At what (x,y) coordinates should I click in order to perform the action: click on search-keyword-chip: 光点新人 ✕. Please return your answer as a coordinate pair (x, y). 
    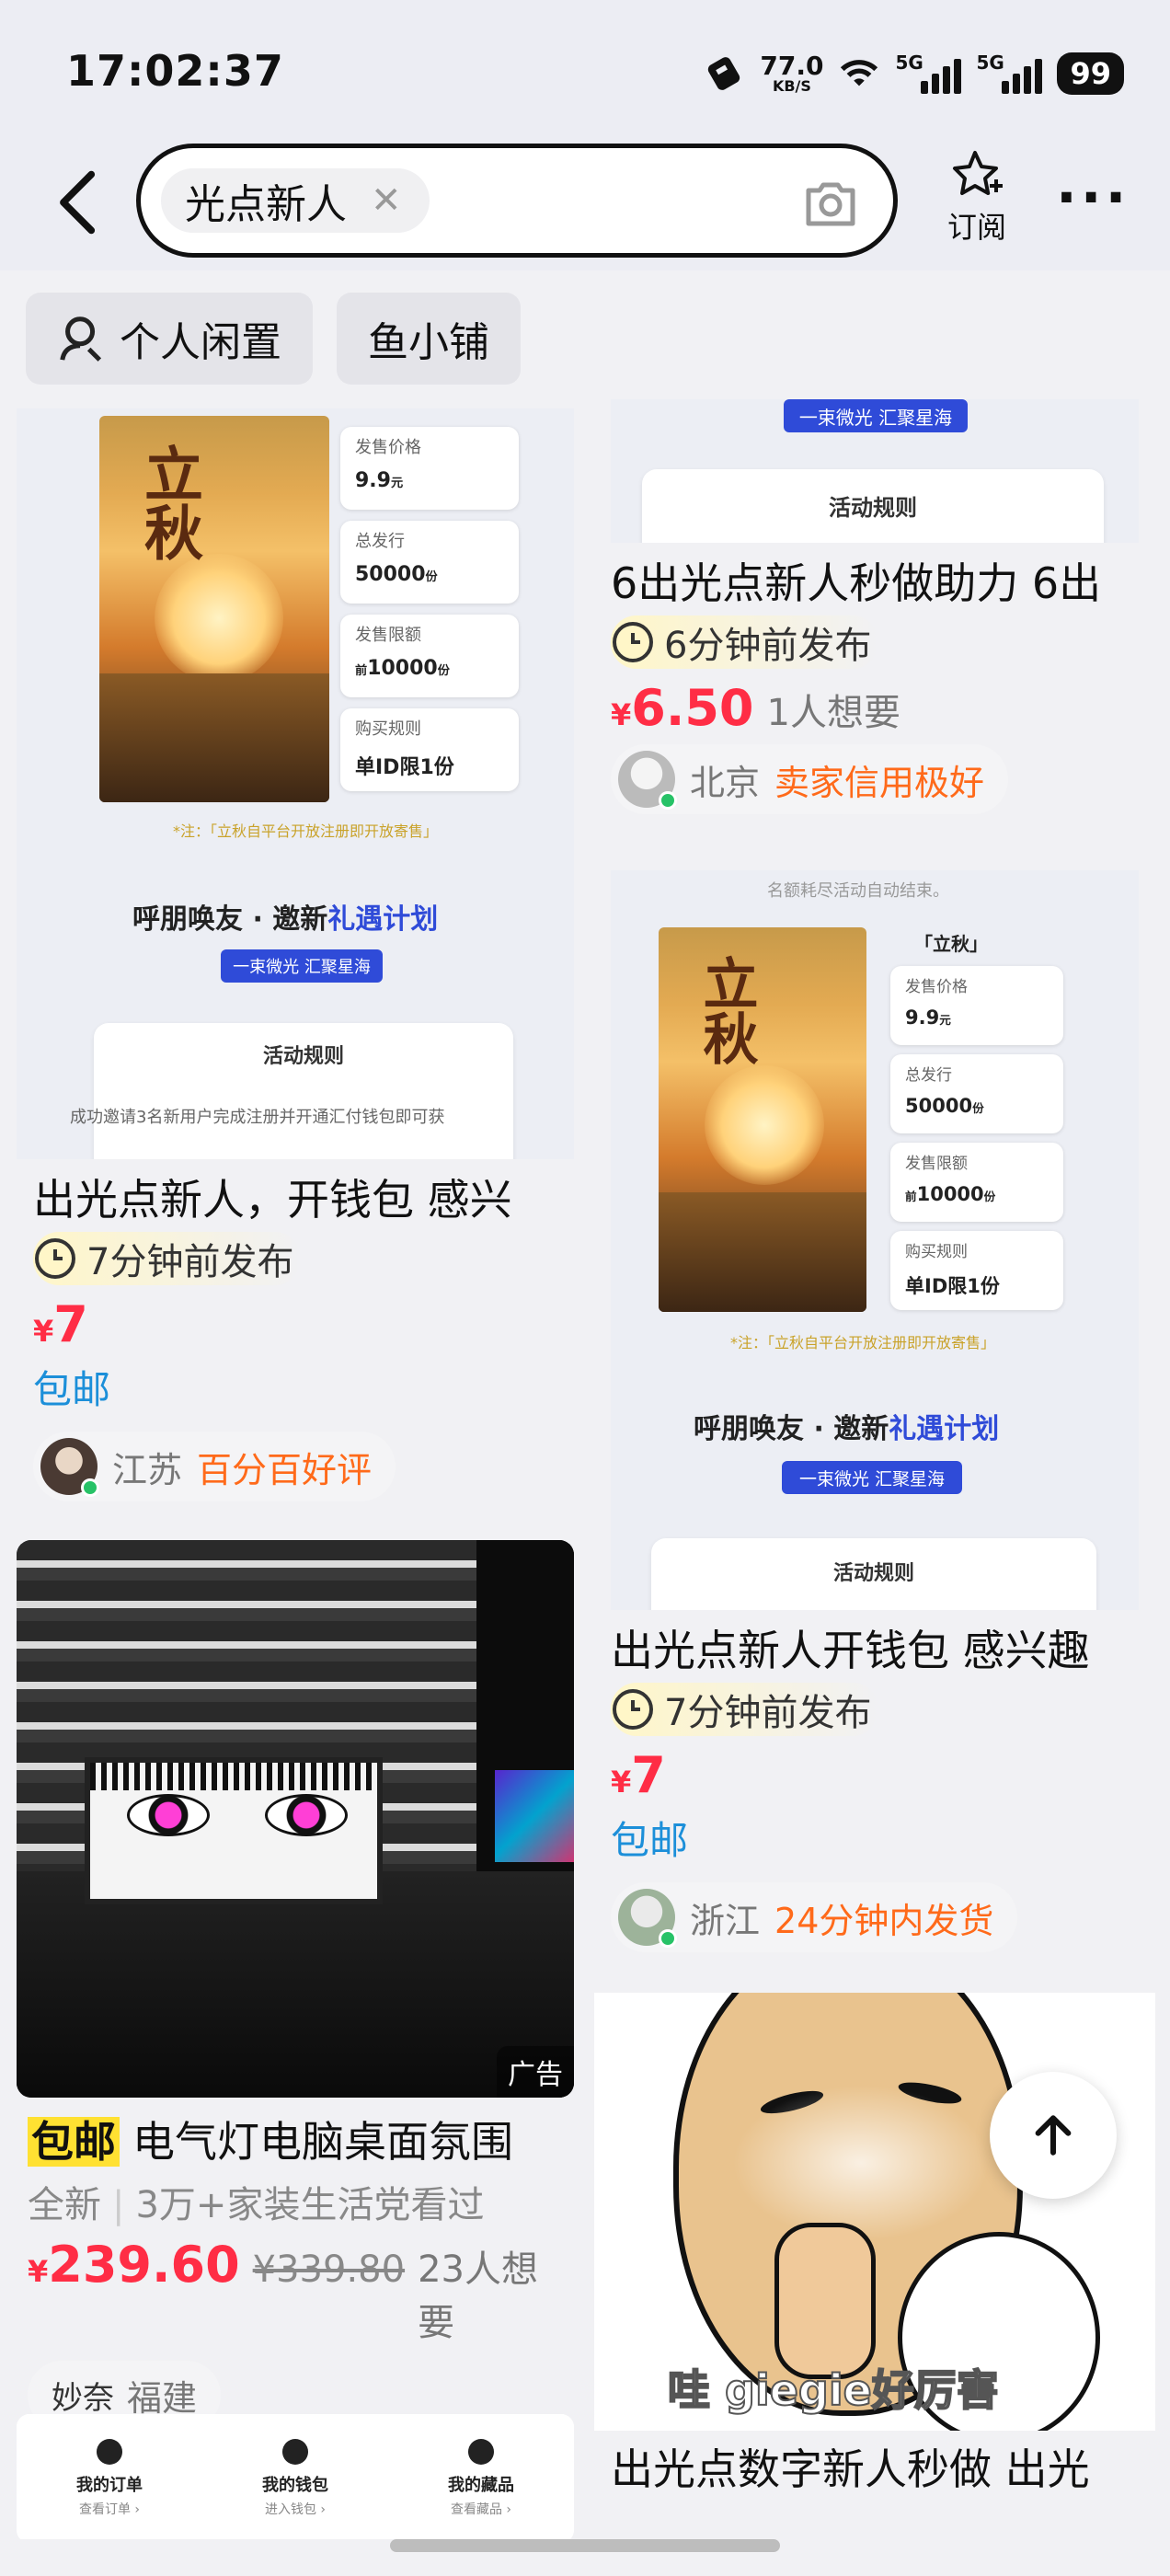
    Looking at the image, I should click on (295, 200).